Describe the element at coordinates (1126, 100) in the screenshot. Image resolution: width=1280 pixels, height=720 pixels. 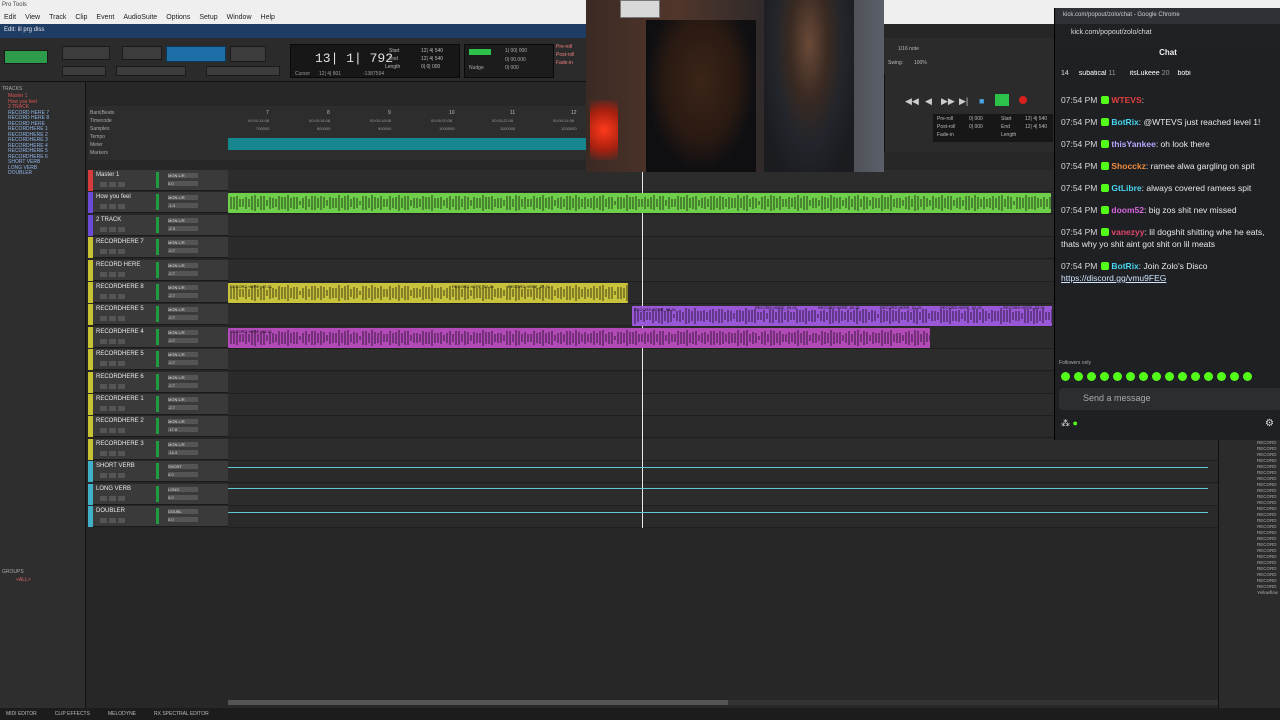
I see `chat-username: WTEVS` at that location.